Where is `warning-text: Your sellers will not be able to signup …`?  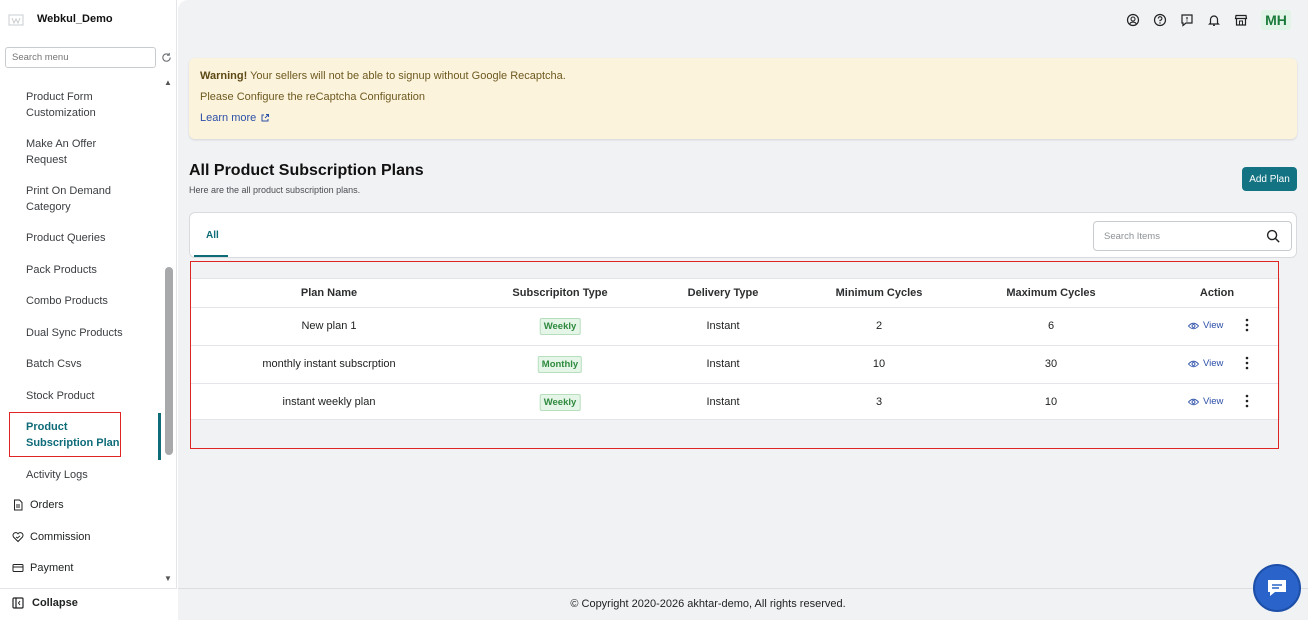
warning-text: Your sellers will not be able to signup … is located at coordinates (406, 76).